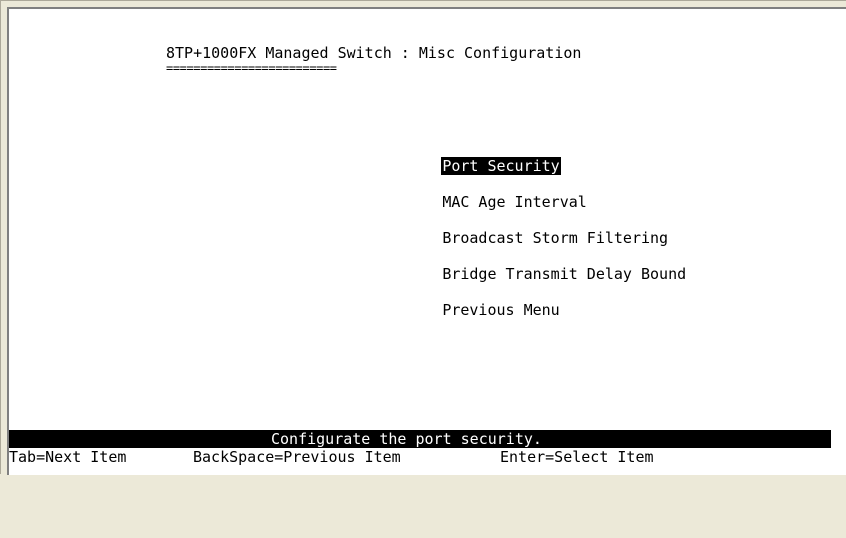 This screenshot has width=846, height=538. What do you see at coordinates (501, 310) in the screenshot?
I see `menu-item-label: Previous Menu` at bounding box center [501, 310].